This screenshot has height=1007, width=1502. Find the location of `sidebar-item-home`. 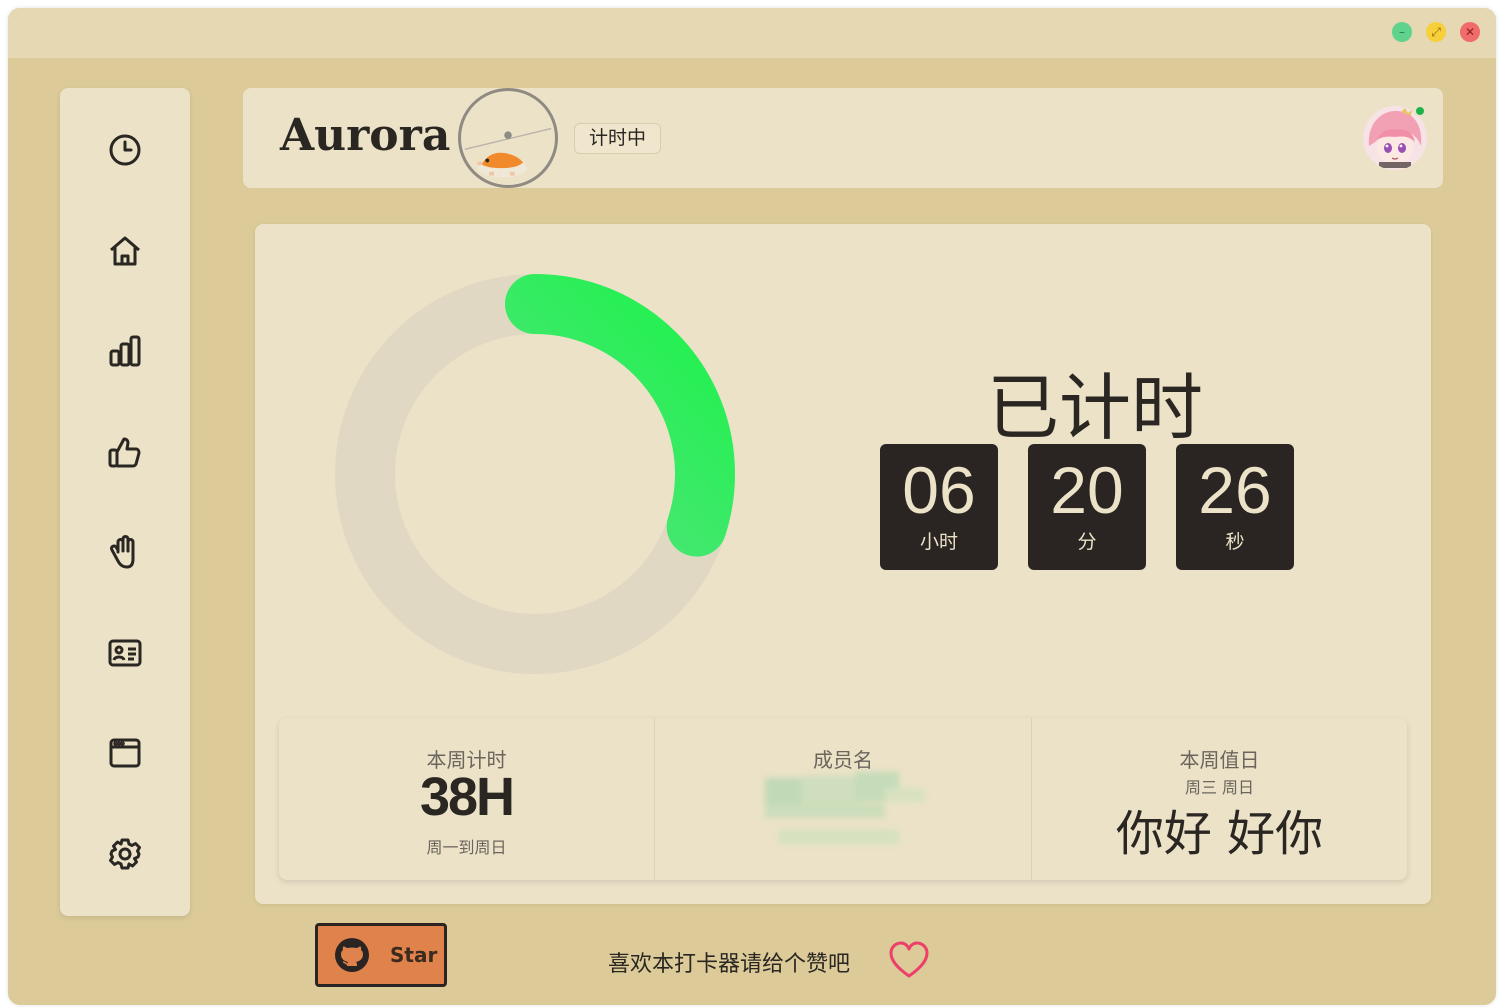

sidebar-item-home is located at coordinates (125, 251).